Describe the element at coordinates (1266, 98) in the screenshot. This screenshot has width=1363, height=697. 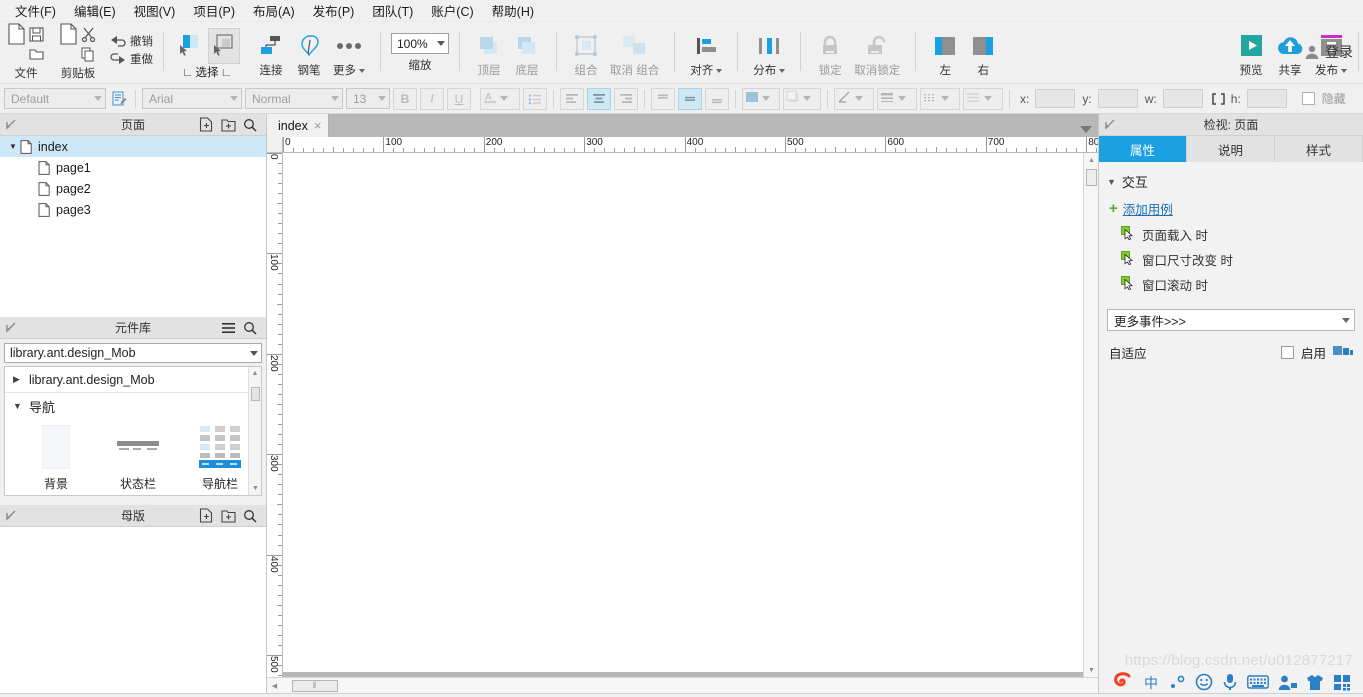
I see `h-input` at that location.